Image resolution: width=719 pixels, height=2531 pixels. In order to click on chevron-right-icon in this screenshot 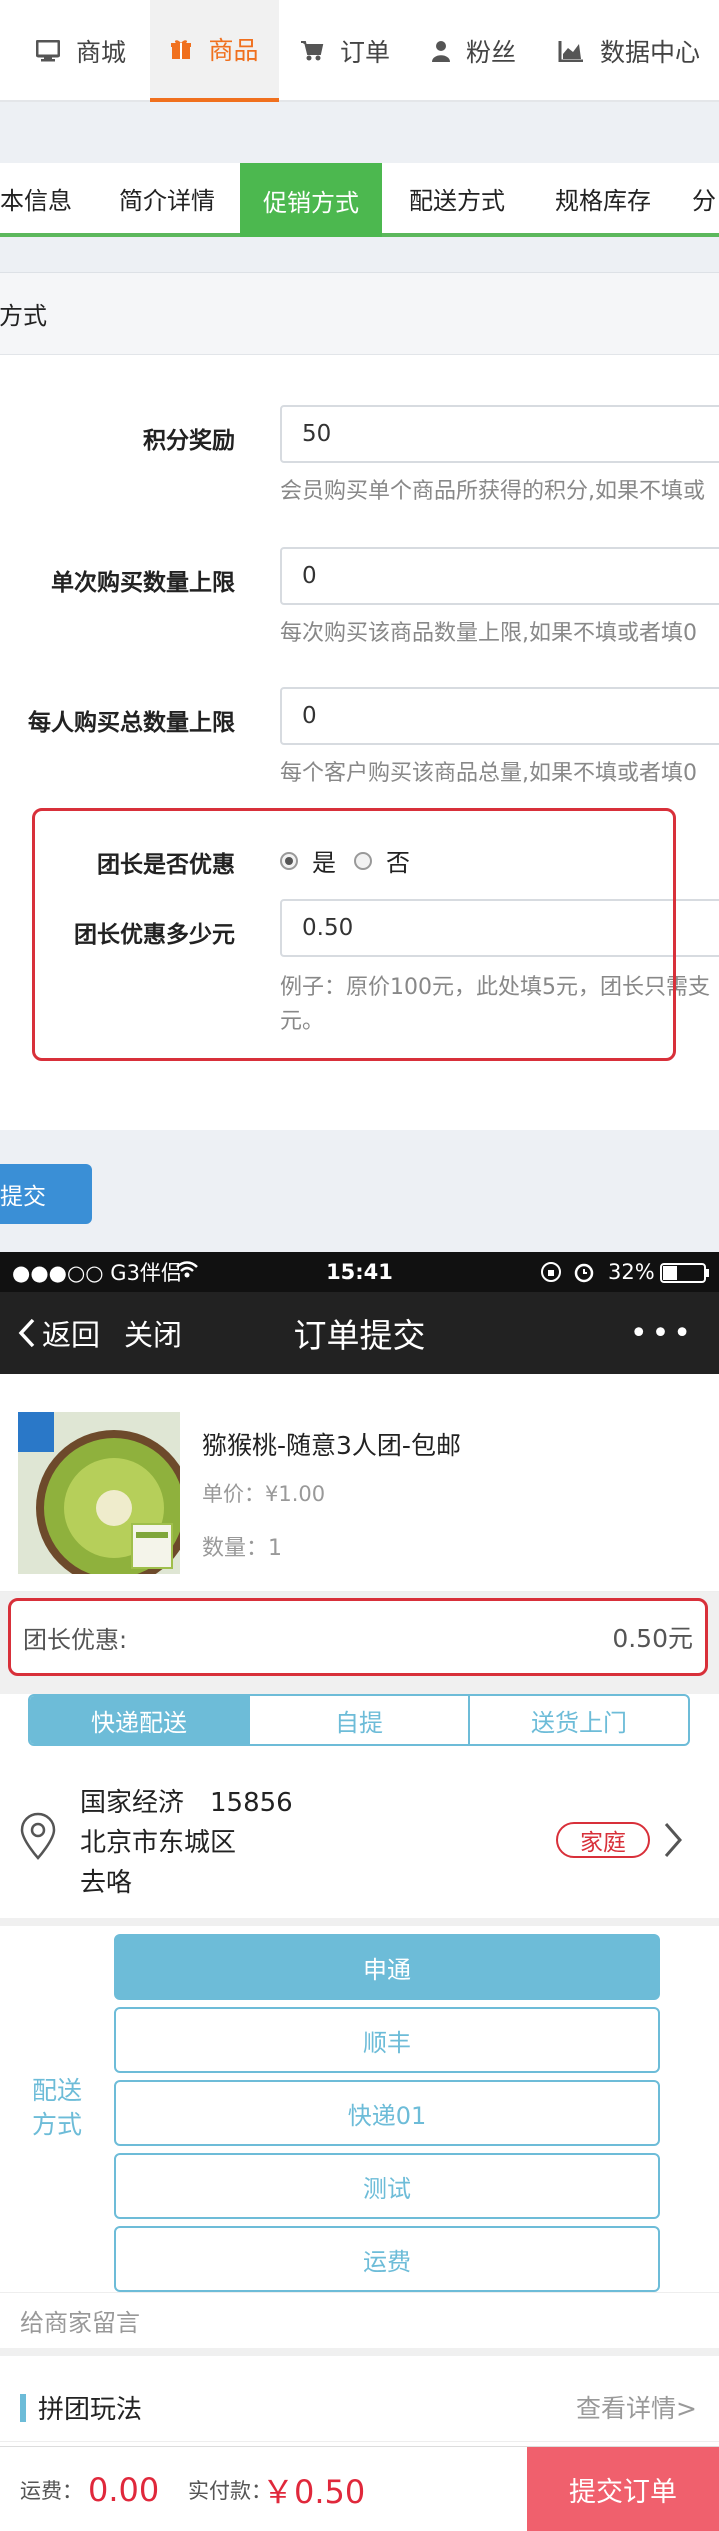, I will do `click(673, 1842)`.